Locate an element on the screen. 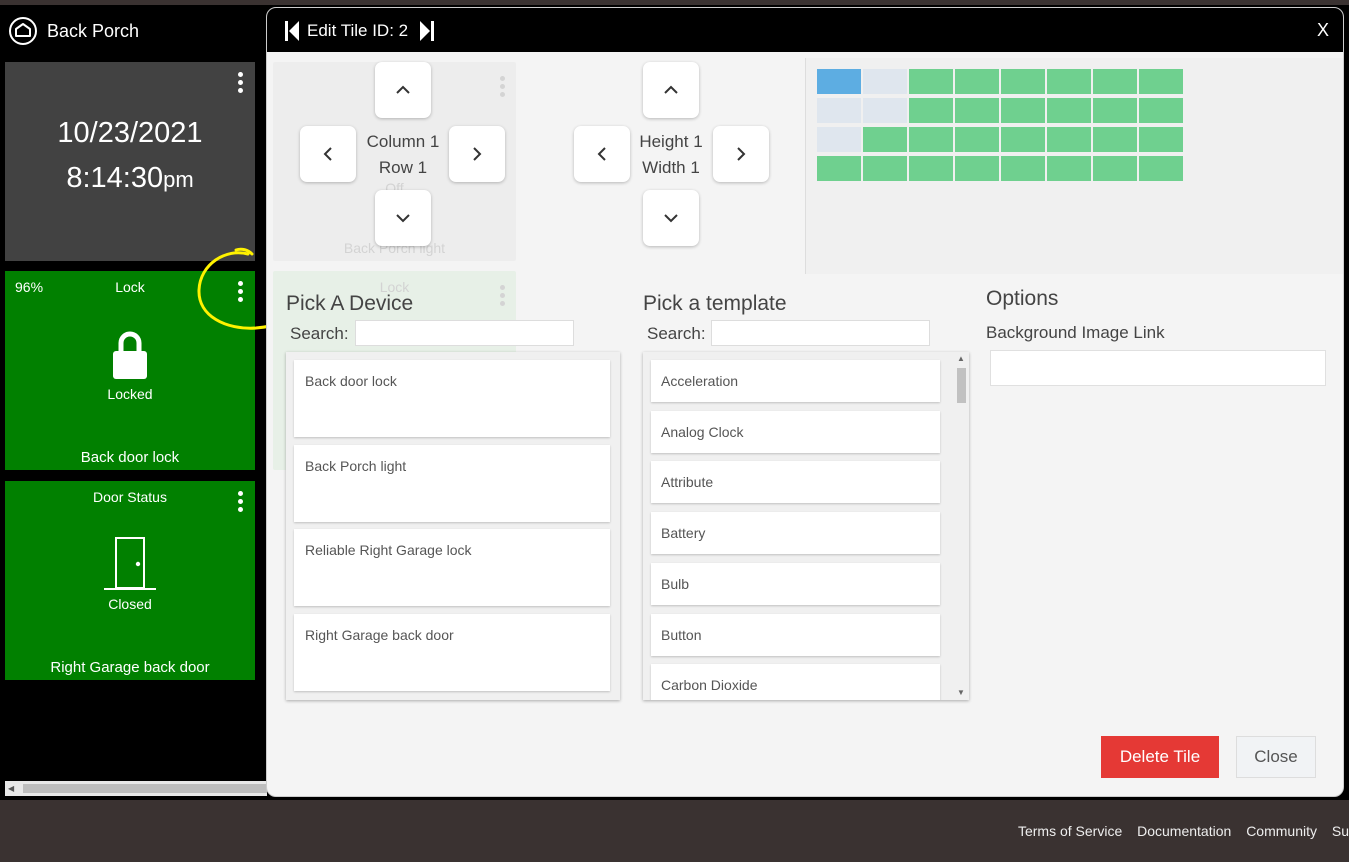 The width and height of the screenshot is (1349, 862). chevron-down-icon is located at coordinates (671, 218).